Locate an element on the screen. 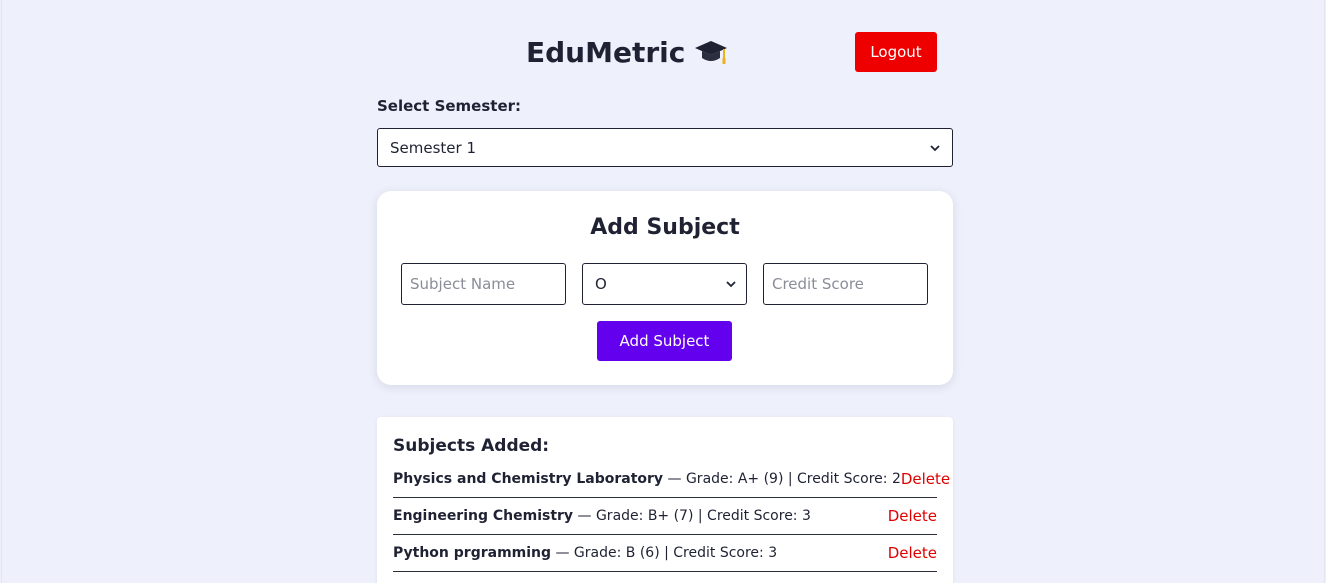  subject-name: Physics and Chemistry Laboratory is located at coordinates (528, 479).